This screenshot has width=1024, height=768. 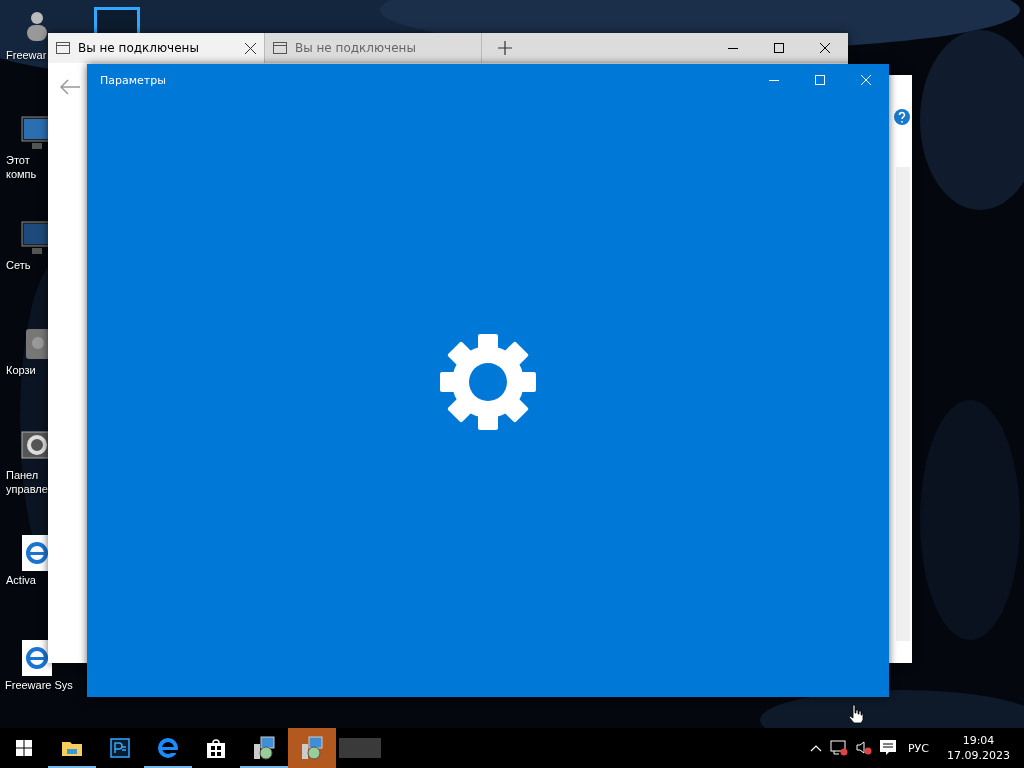 I want to click on back-arrow-icon, so click(x=70, y=87).